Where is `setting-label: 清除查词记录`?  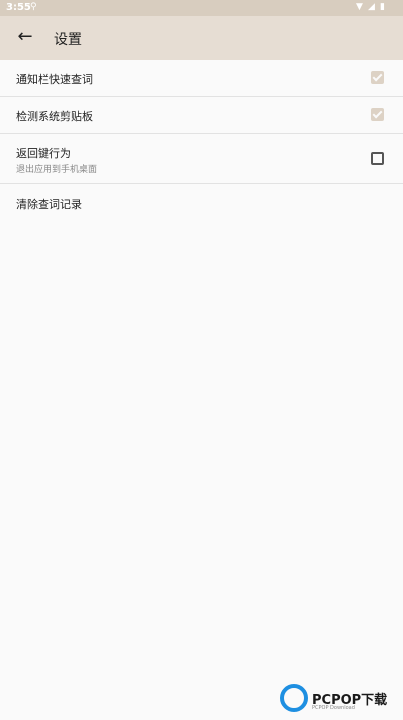 setting-label: 清除查词记录 is located at coordinates (49, 204).